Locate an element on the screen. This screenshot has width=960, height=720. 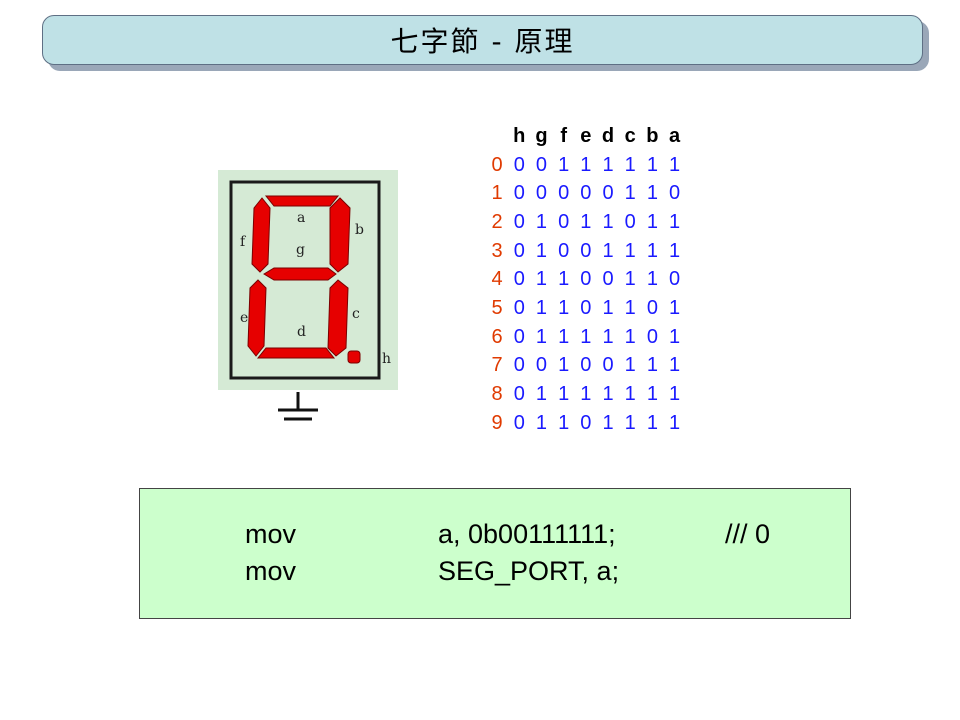
table-row: 201011011 is located at coordinates (586, 222).